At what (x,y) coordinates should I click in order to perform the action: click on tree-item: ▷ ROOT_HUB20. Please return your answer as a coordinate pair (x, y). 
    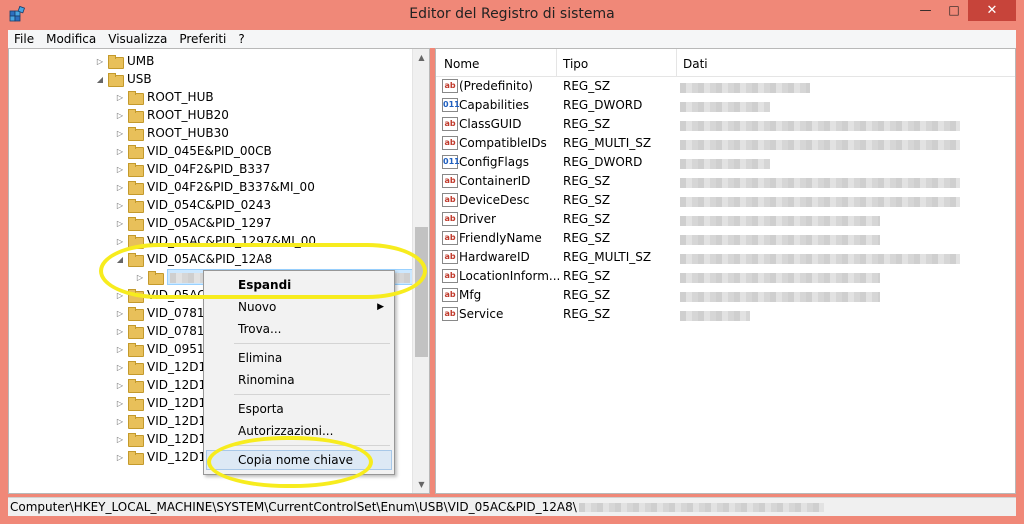
    Looking at the image, I should click on (171, 115).